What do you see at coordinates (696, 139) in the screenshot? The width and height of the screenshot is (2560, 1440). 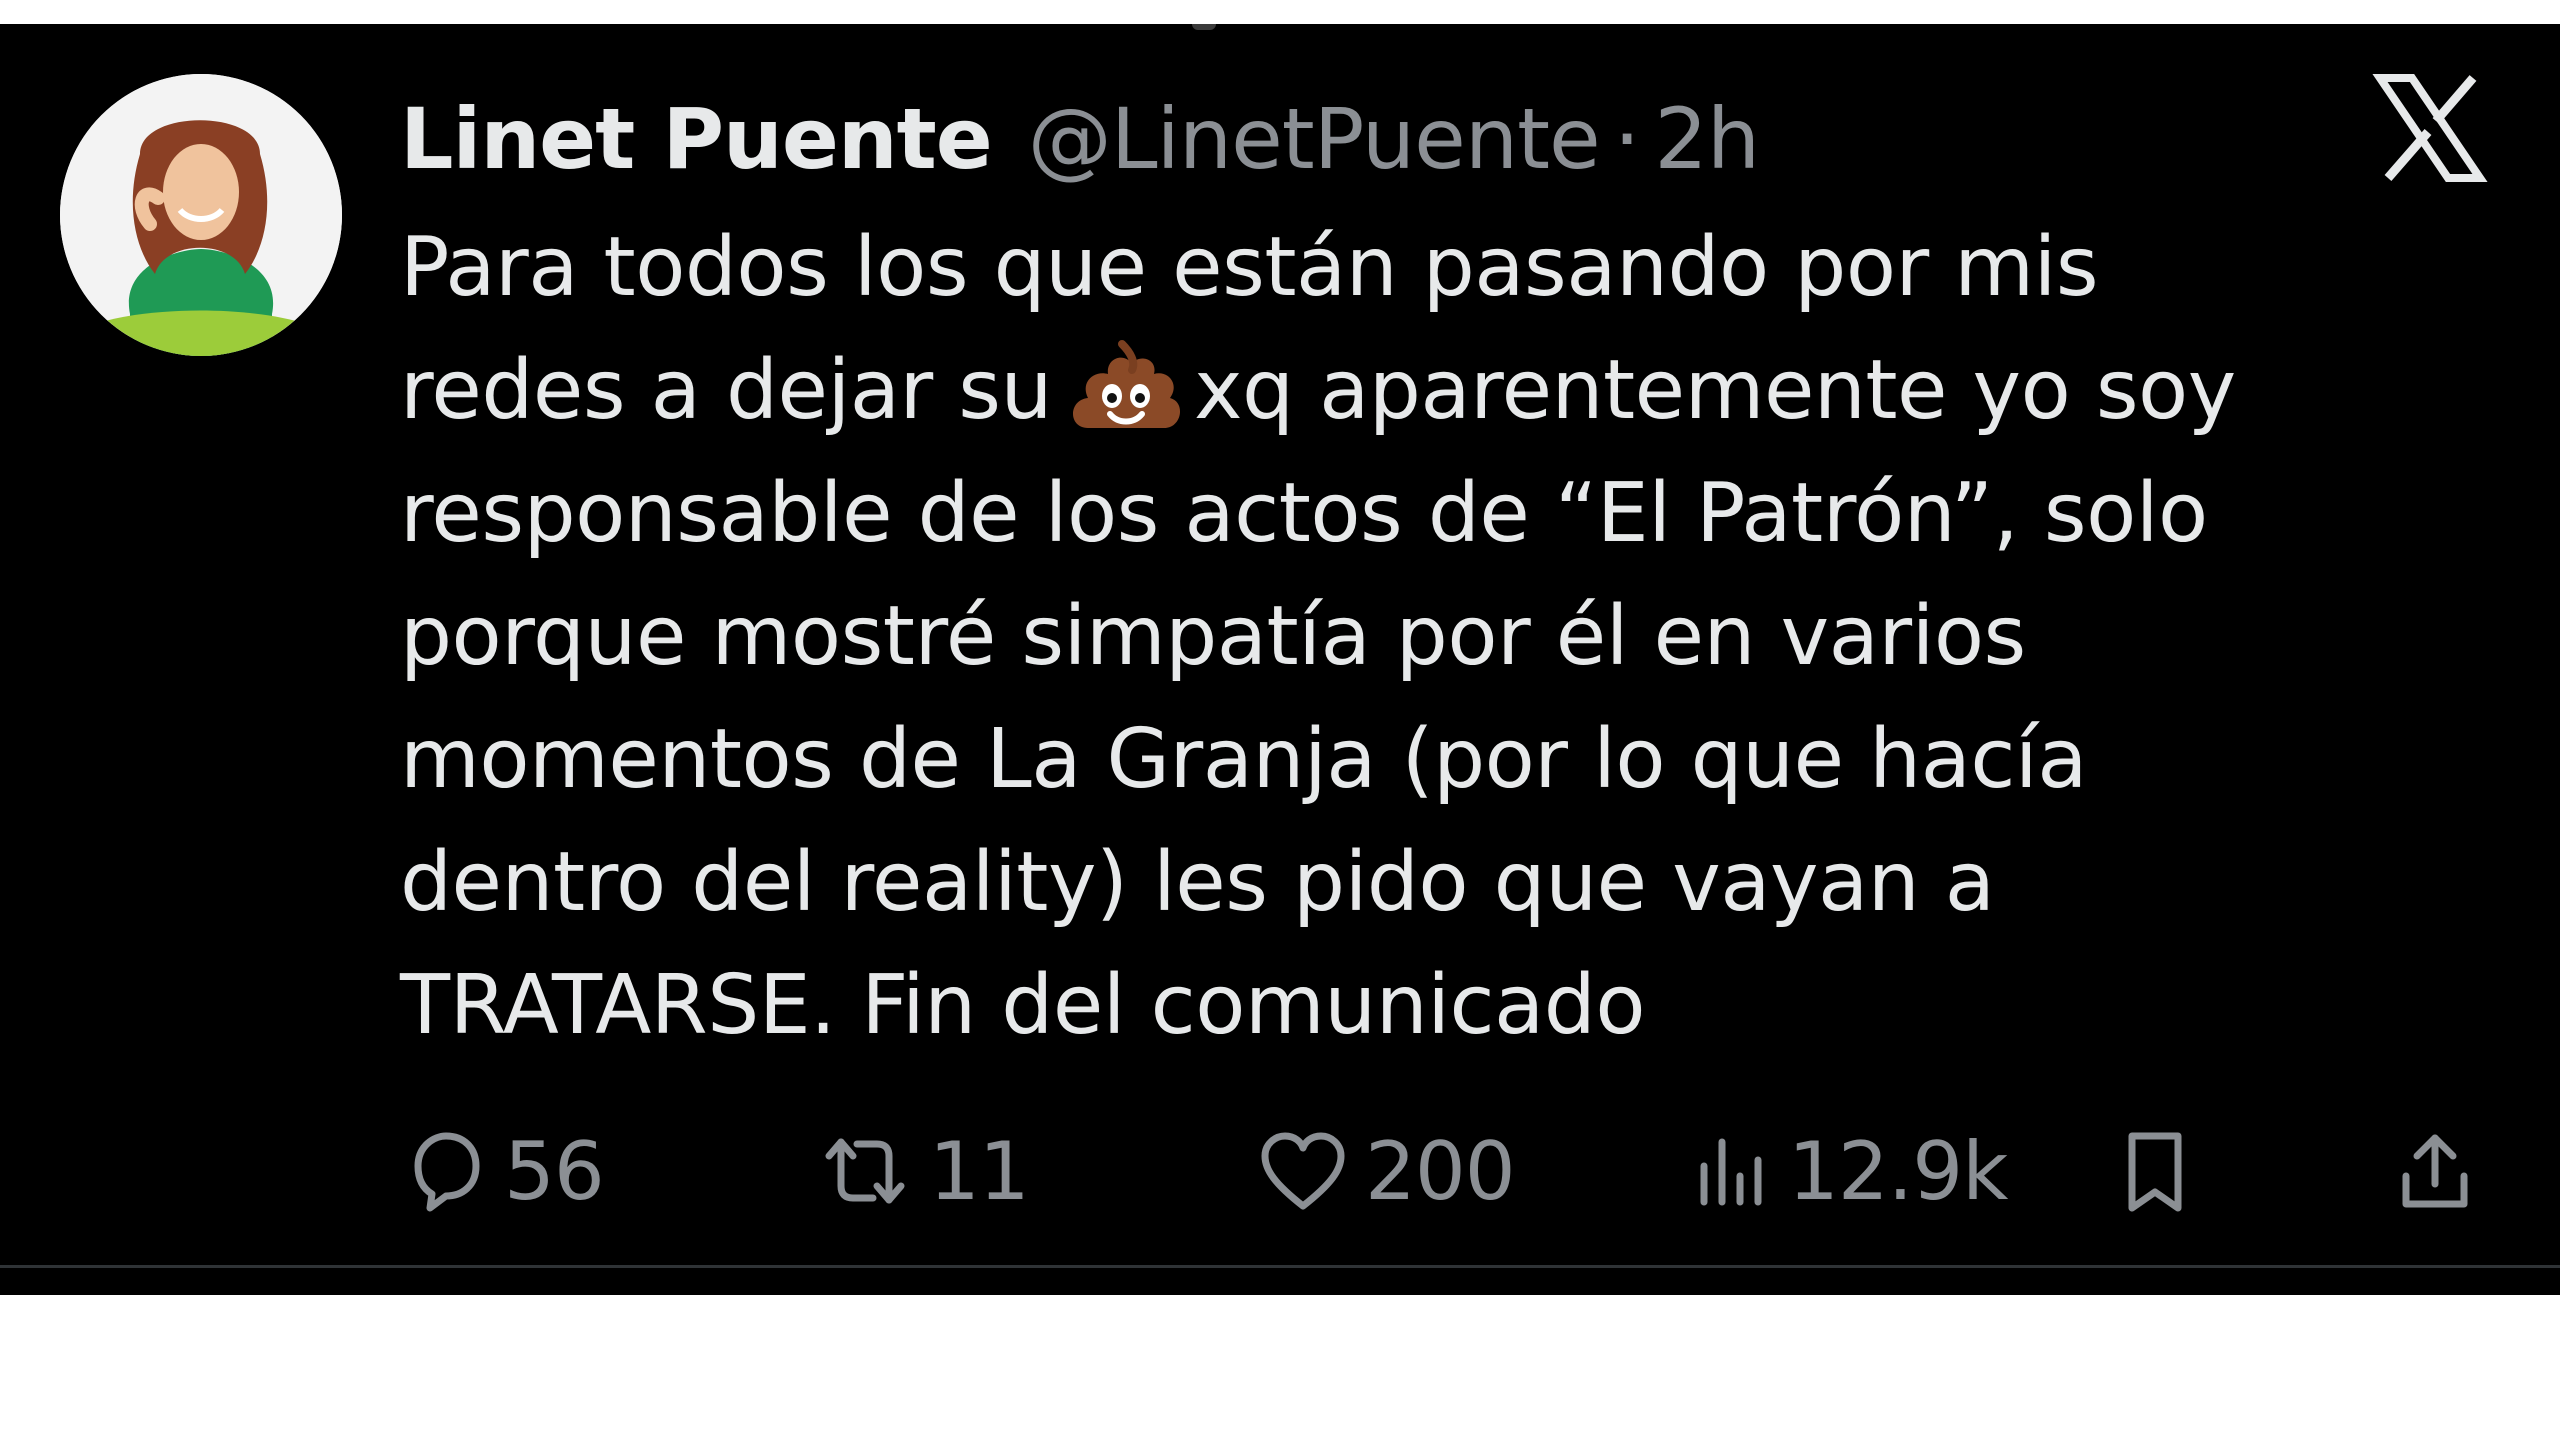 I see `author-display-name: Linet Puente` at bounding box center [696, 139].